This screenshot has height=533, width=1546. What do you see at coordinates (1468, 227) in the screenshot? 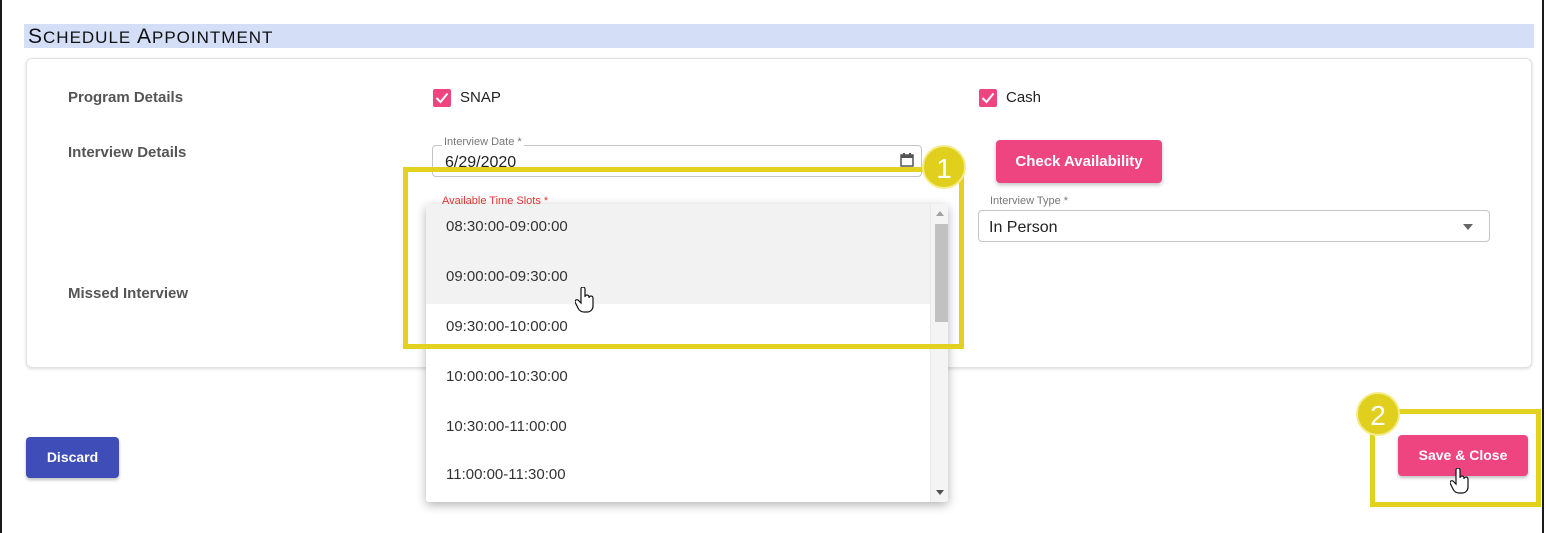
I see `chevron-down-icon` at bounding box center [1468, 227].